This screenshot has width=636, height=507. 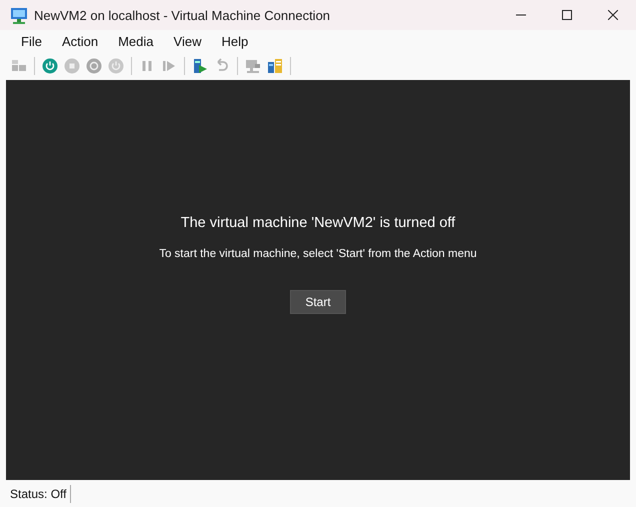 I want to click on checkpoint-icon, so click(x=200, y=66).